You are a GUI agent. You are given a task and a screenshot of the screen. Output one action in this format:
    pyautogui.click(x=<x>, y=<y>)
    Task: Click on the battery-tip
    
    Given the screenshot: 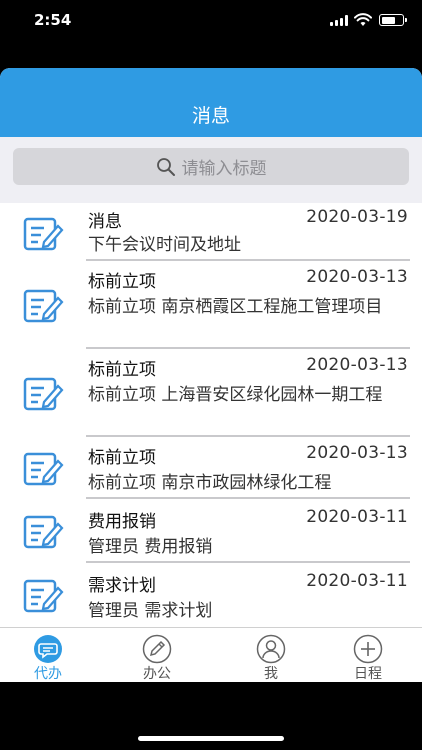 What is the action you would take?
    pyautogui.click(x=406, y=20)
    